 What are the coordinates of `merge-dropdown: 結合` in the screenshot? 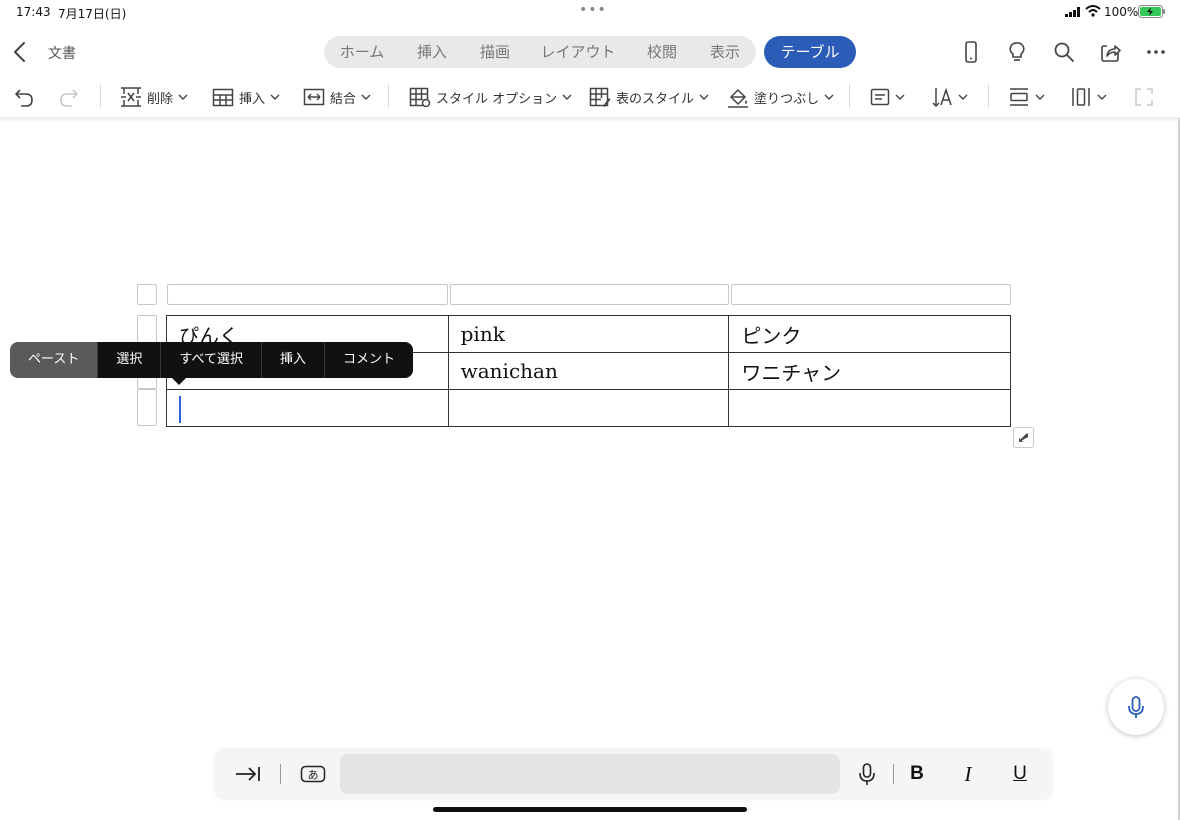 It's located at (337, 97).